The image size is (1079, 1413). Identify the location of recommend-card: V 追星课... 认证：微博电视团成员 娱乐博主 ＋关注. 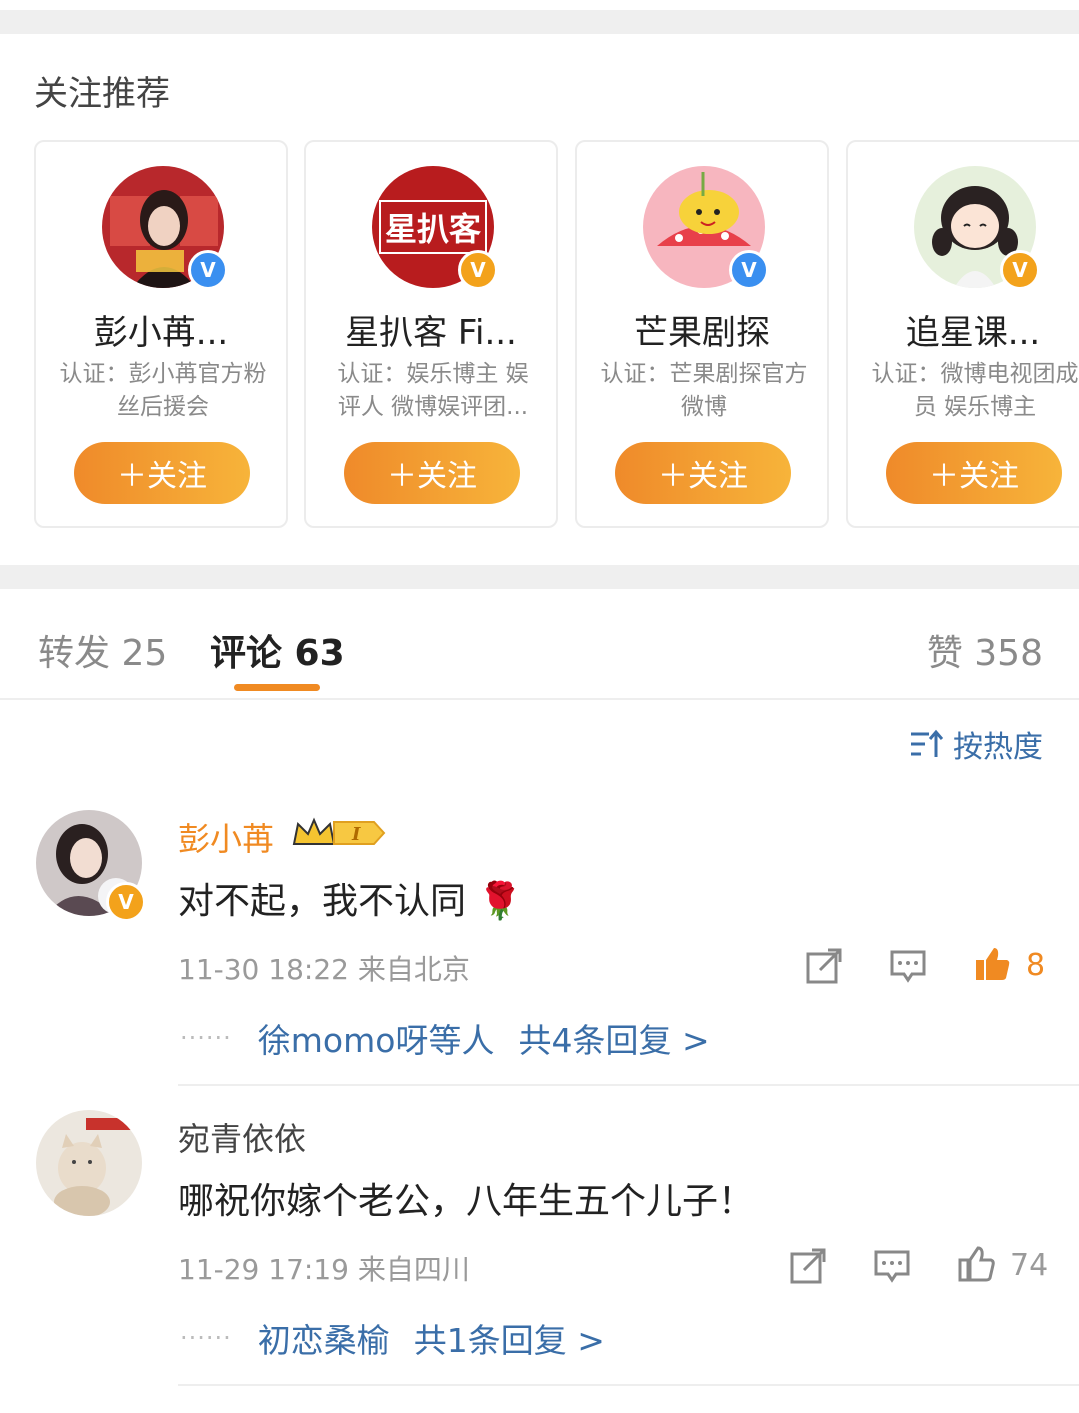
(962, 334).